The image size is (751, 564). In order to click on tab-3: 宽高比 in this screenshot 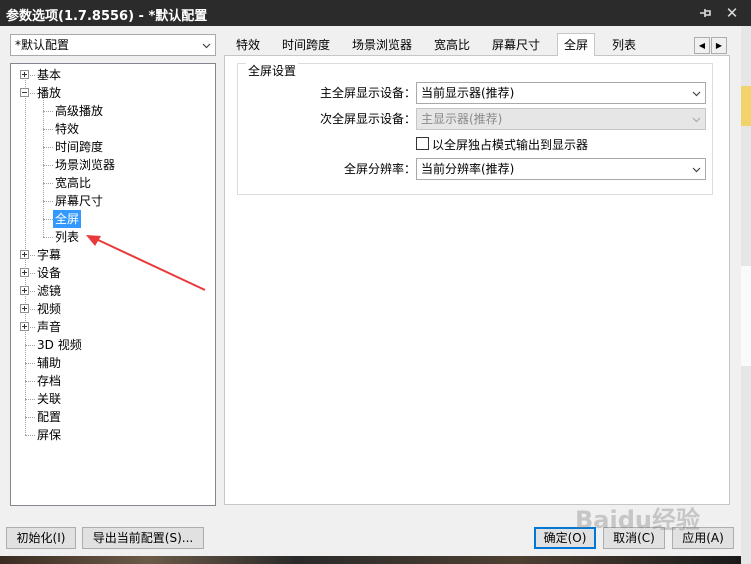, I will do `click(452, 46)`.